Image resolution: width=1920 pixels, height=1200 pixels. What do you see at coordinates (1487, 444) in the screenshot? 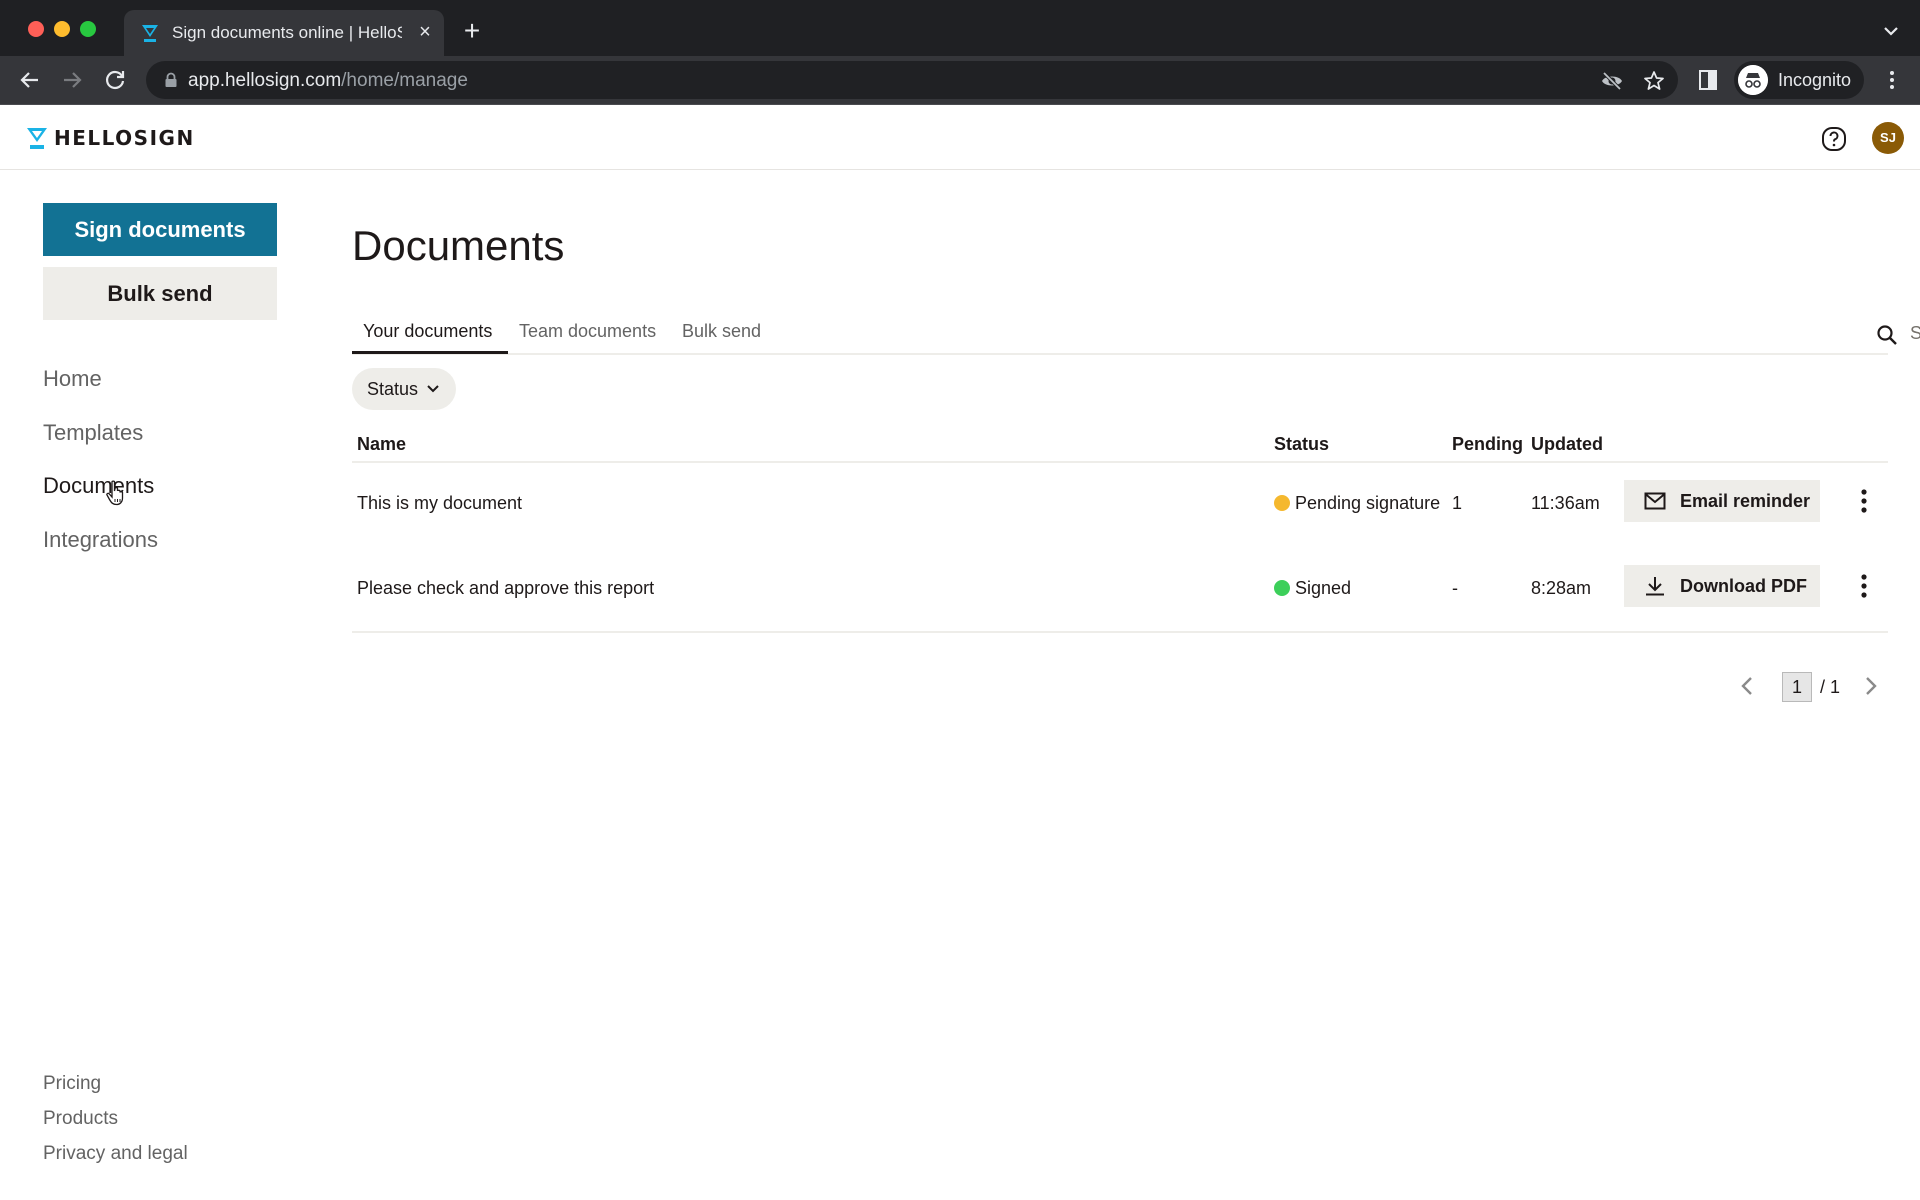
I see `column-header-pending: Pending` at bounding box center [1487, 444].